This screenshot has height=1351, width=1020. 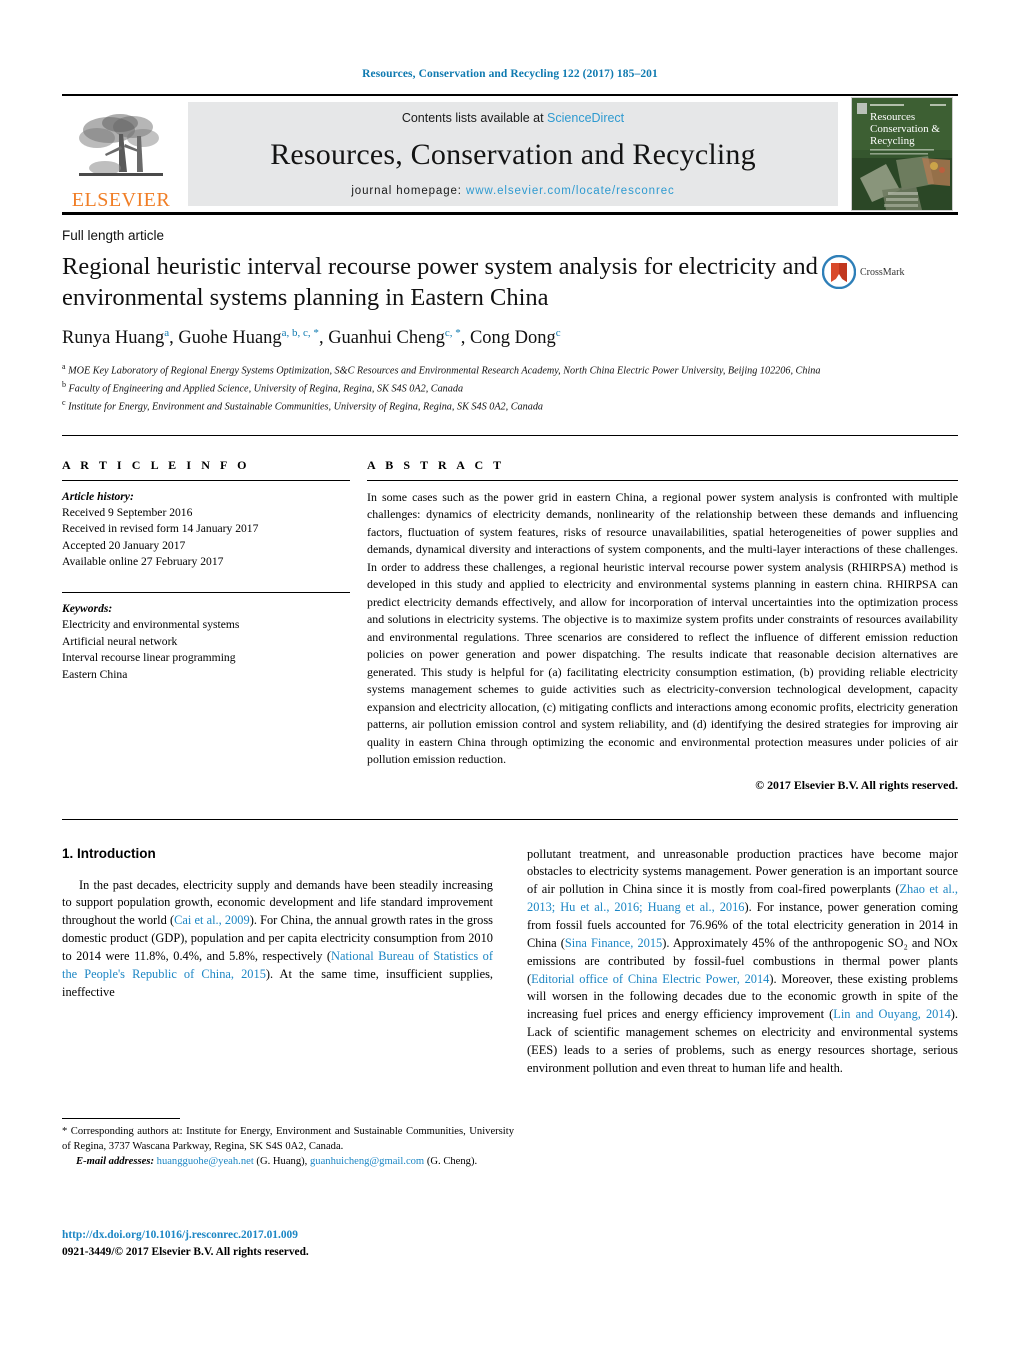 What do you see at coordinates (212, 920) in the screenshot?
I see `citation-link: Cai et al., 2009` at bounding box center [212, 920].